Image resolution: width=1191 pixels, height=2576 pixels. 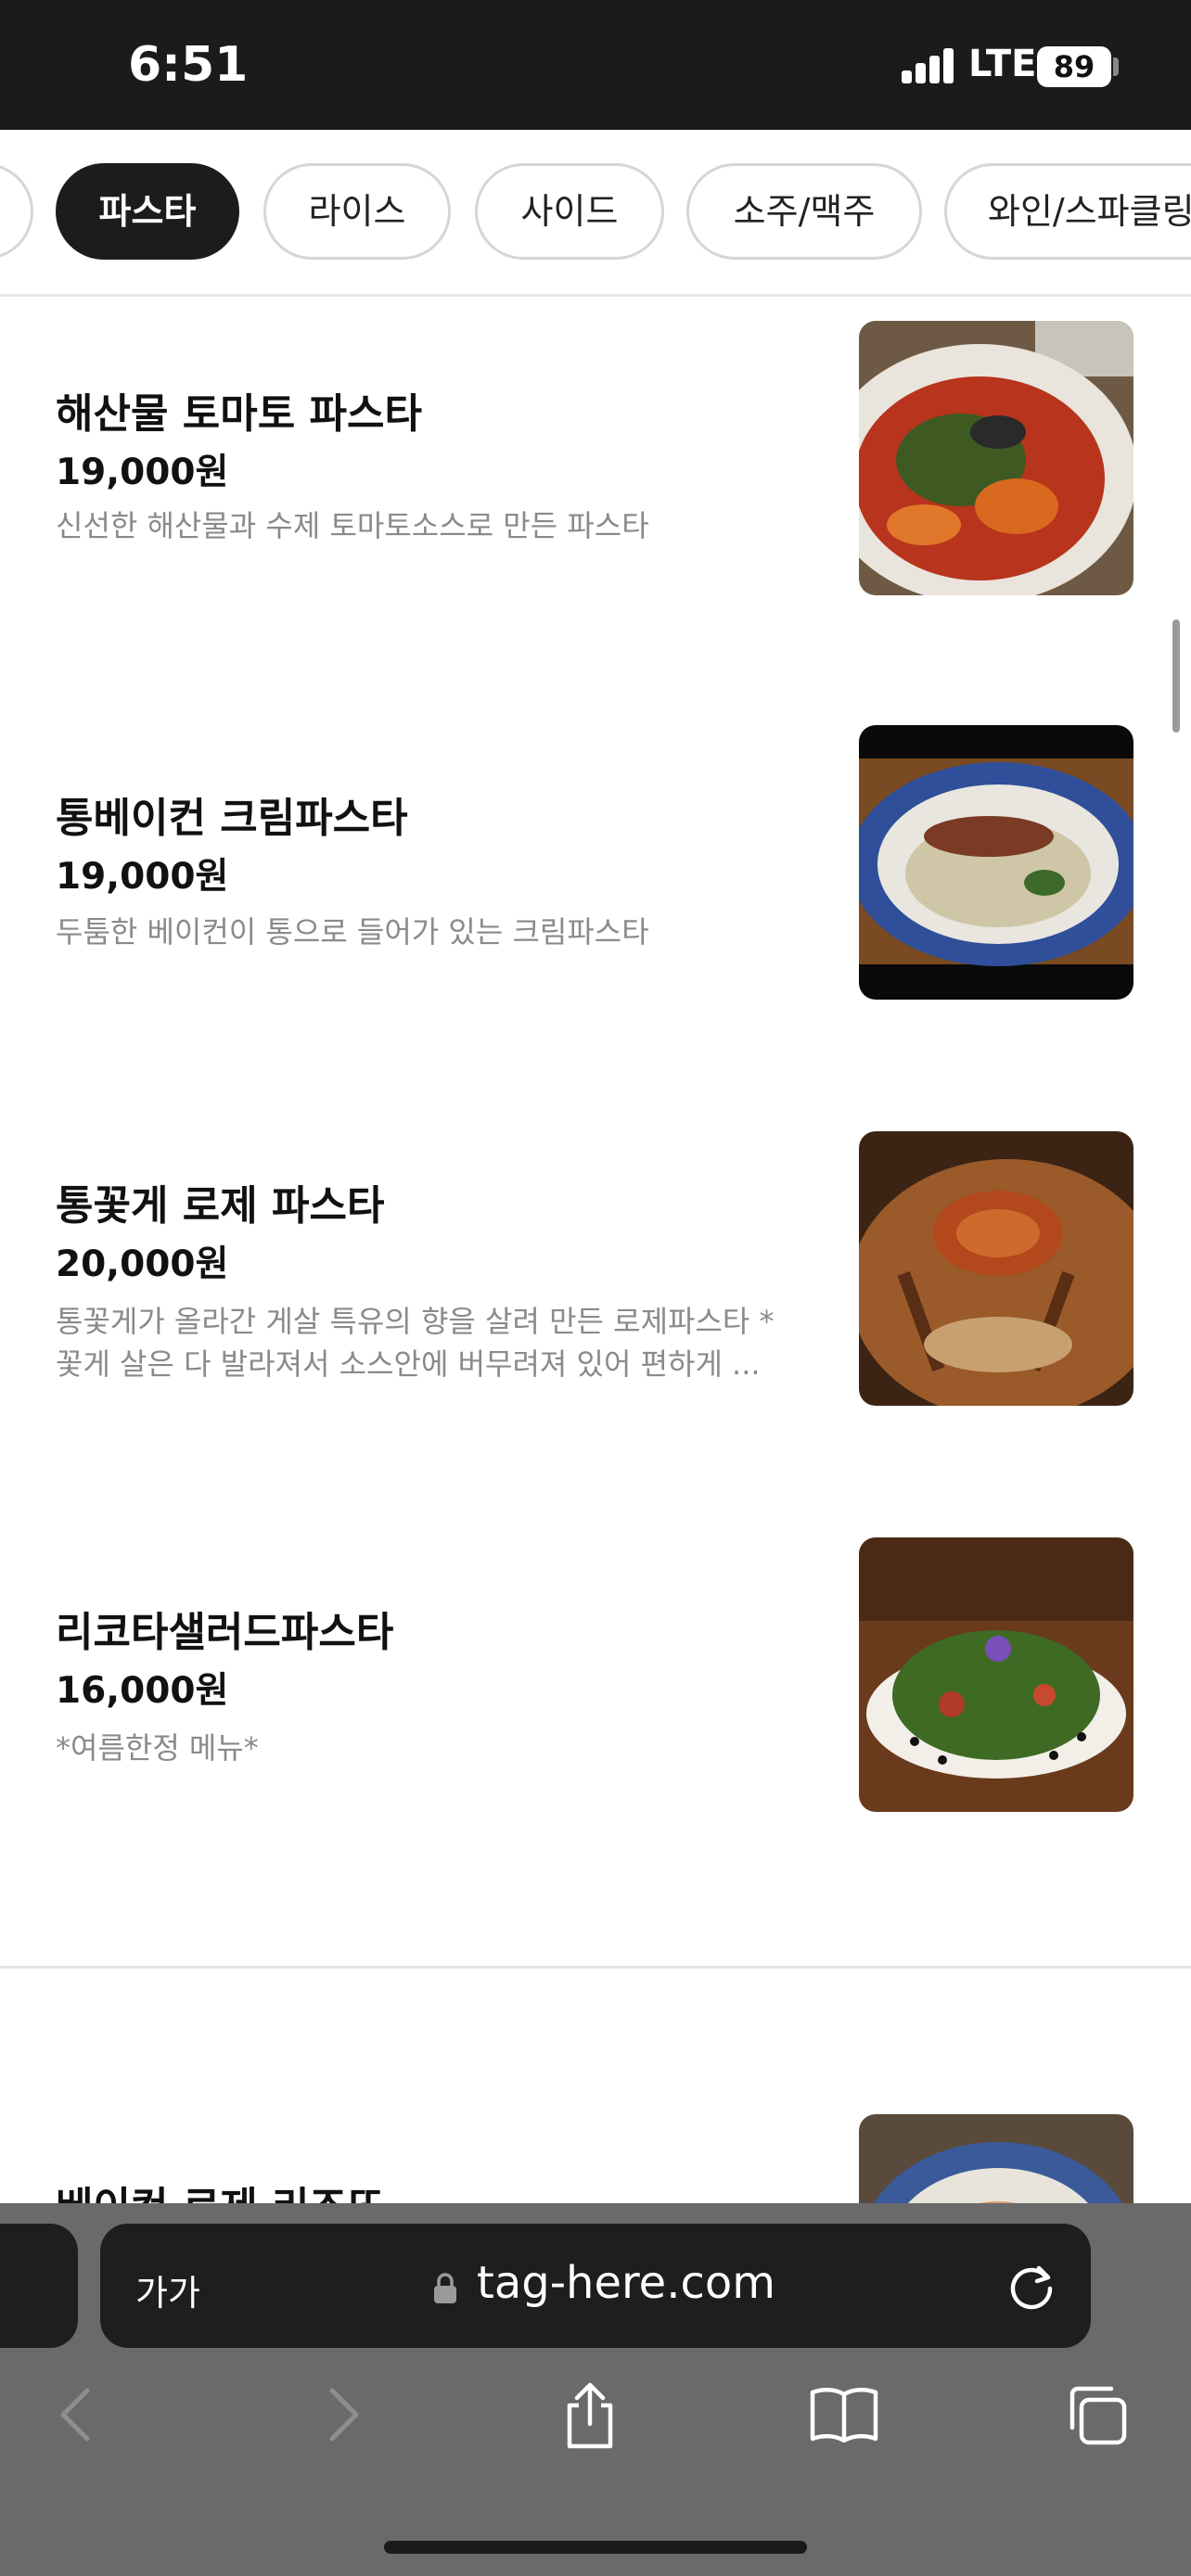 What do you see at coordinates (1096, 2415) in the screenshot?
I see `tabs-icon` at bounding box center [1096, 2415].